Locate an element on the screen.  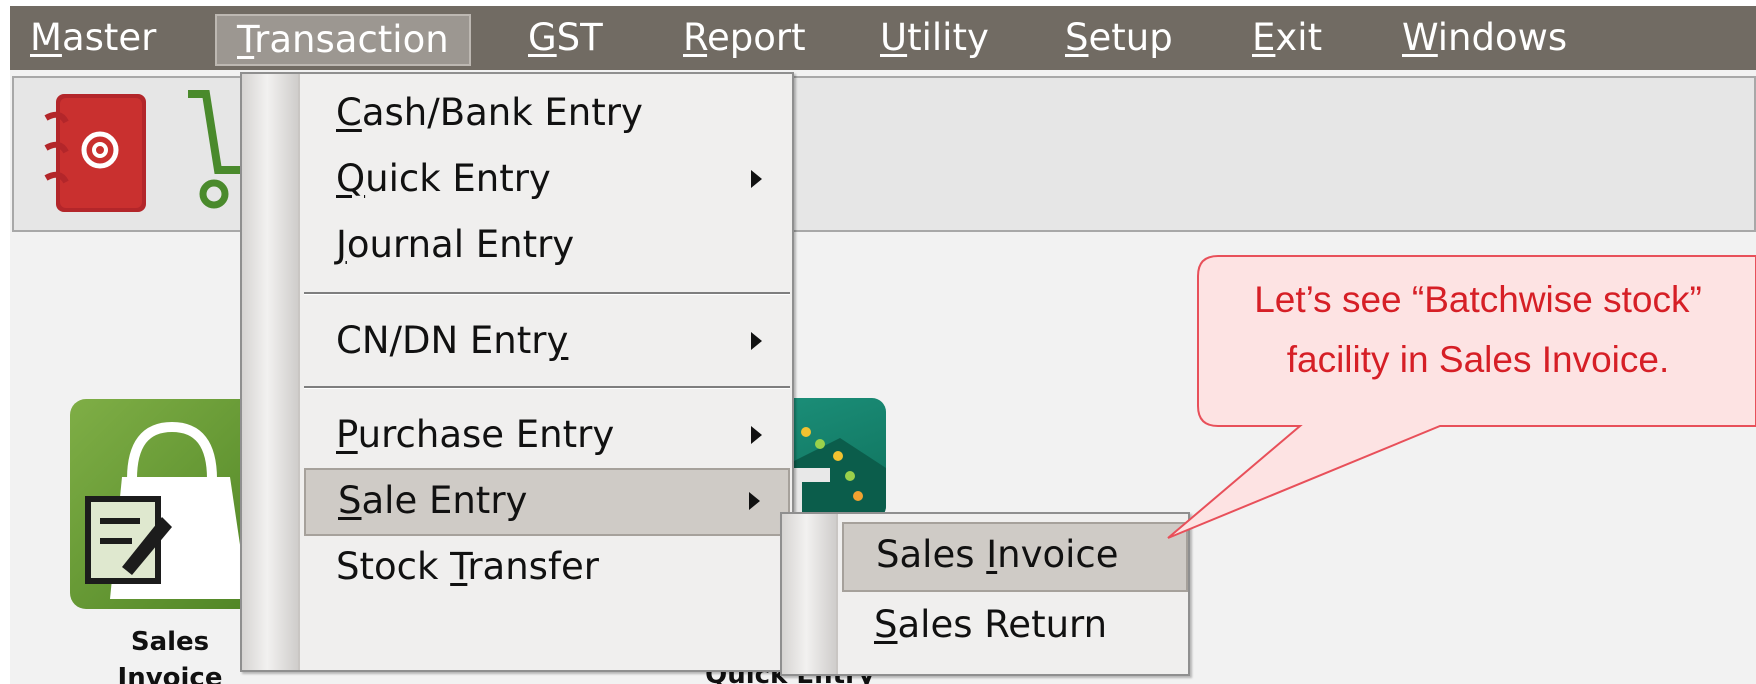
menu-utility-label: tility is located at coordinates (948, 37).